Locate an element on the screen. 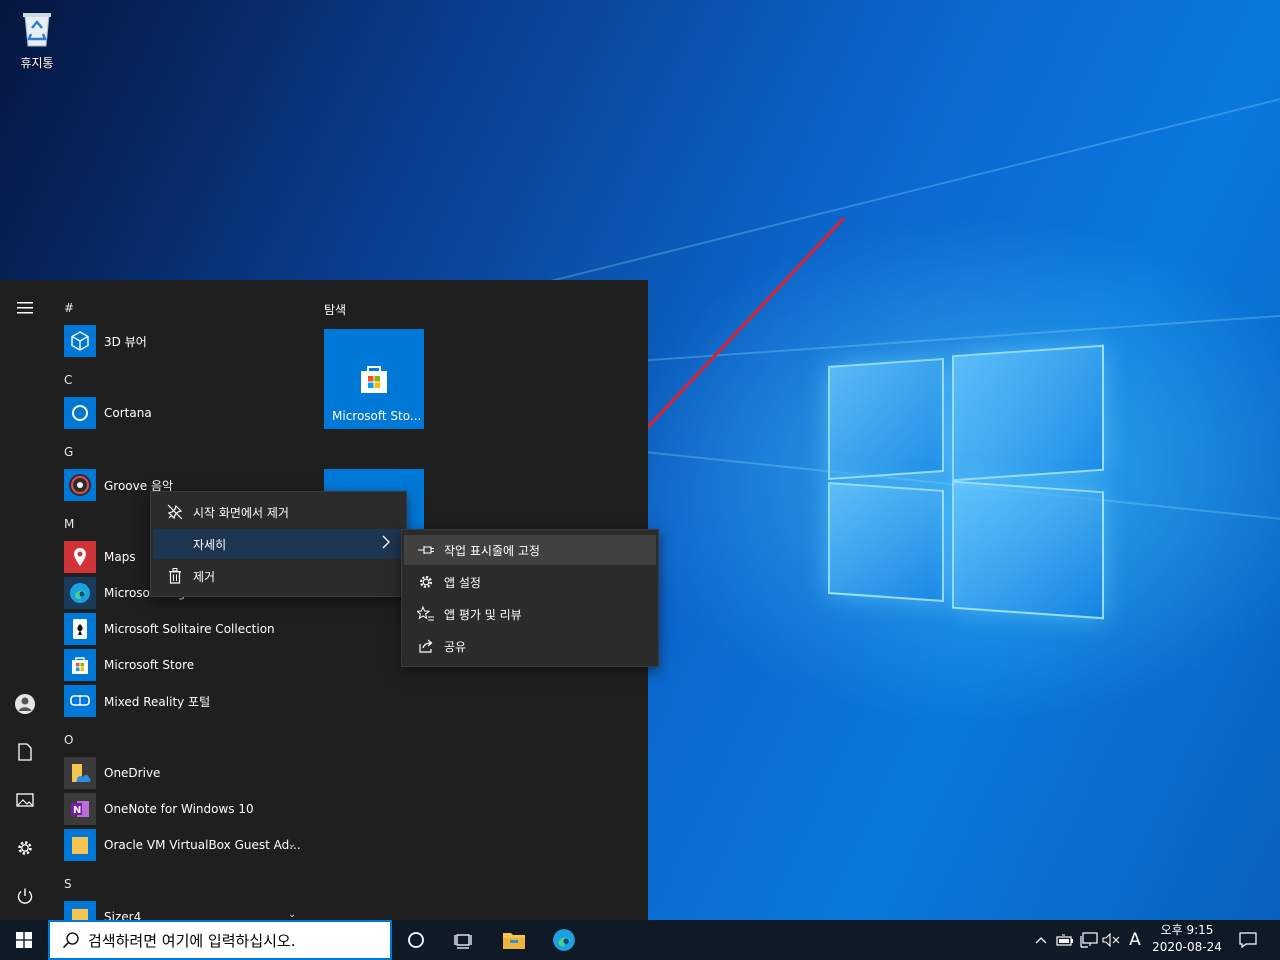 This screenshot has height=960, width=1280. windows-start-icon is located at coordinates (24, 940).